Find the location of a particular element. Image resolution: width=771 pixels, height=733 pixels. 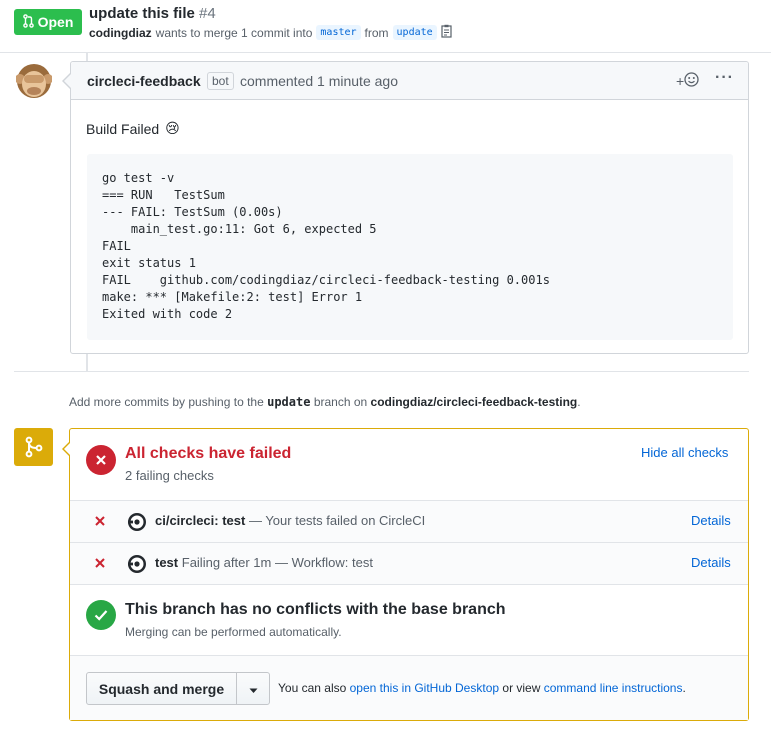

checks-failed-icon is located at coordinates (101, 460).